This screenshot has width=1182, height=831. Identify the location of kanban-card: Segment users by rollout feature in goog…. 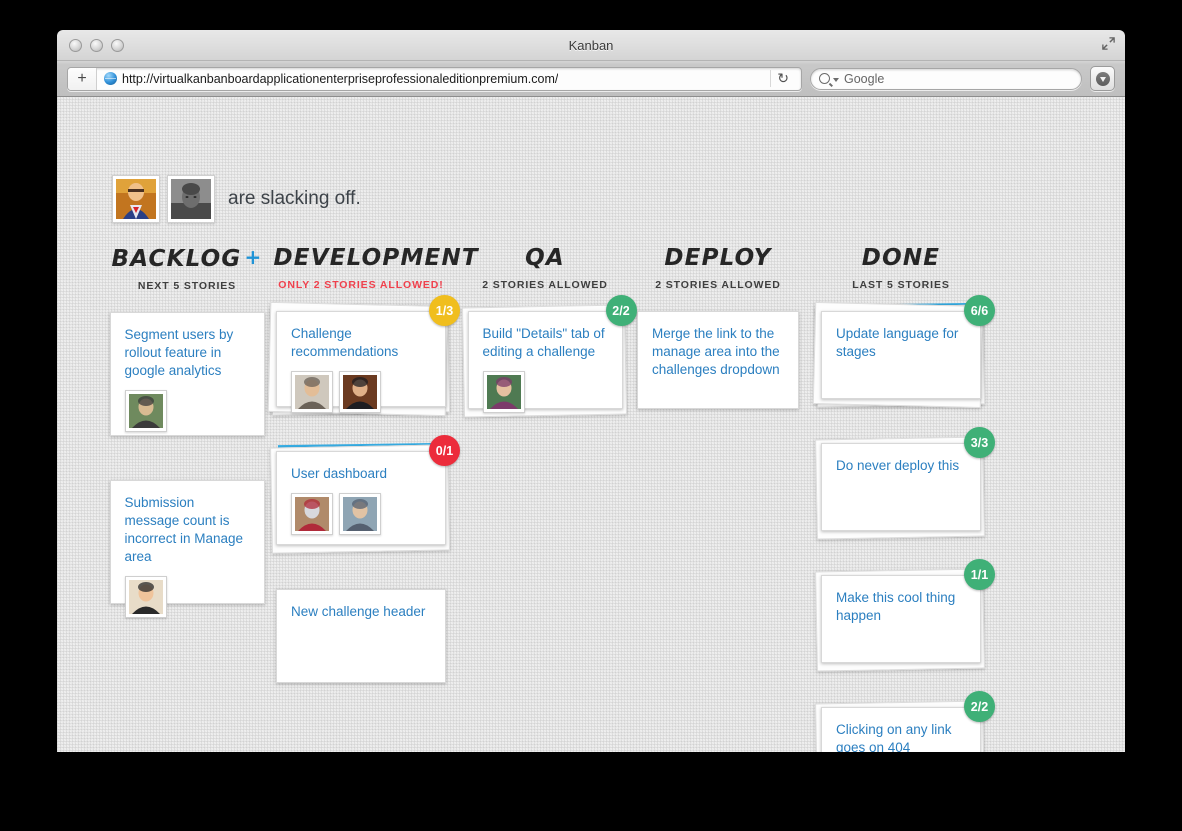
(187, 374).